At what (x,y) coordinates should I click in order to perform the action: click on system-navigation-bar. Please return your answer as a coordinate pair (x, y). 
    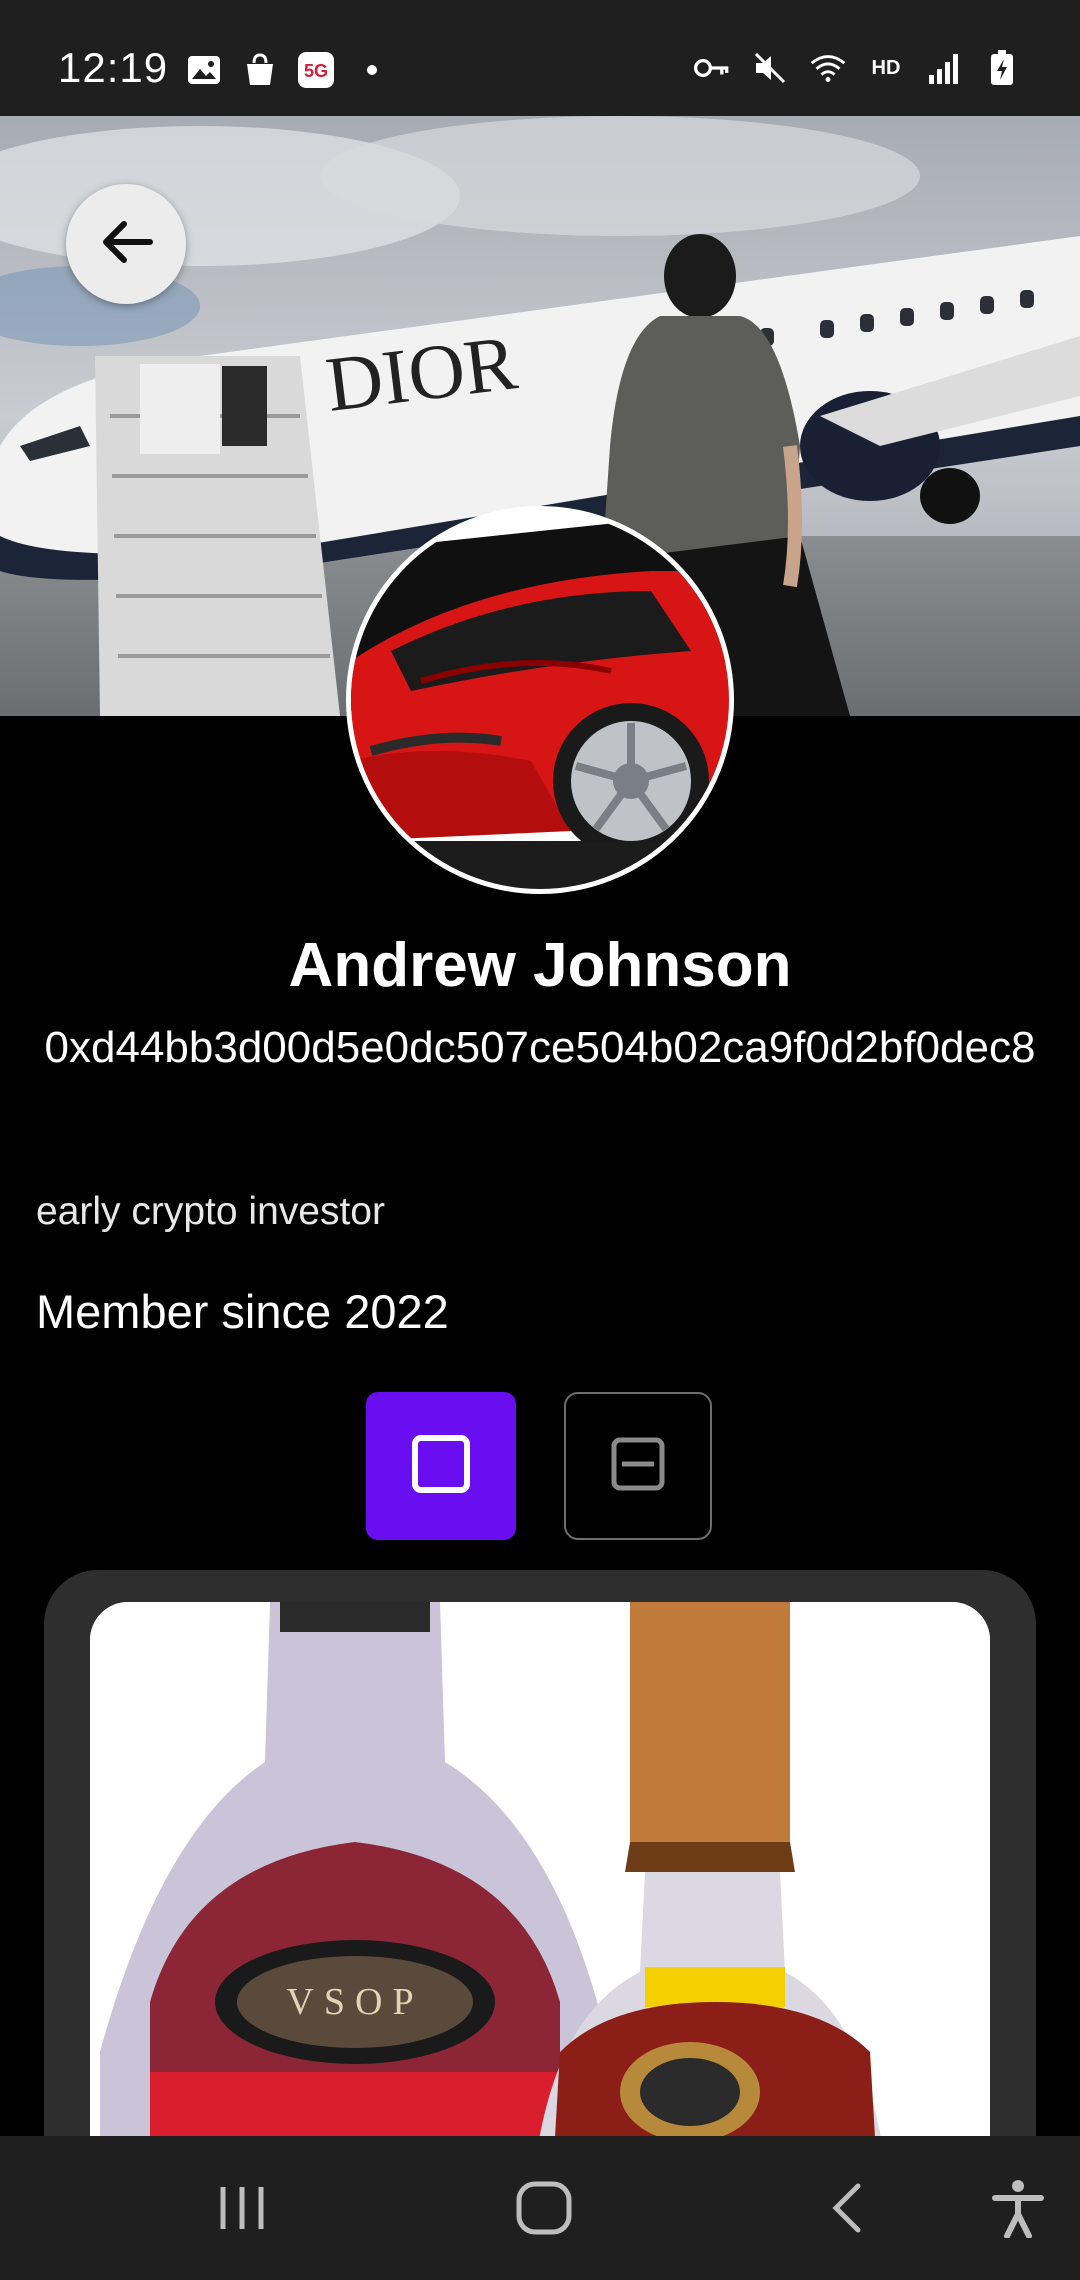
    Looking at the image, I should click on (540, 2208).